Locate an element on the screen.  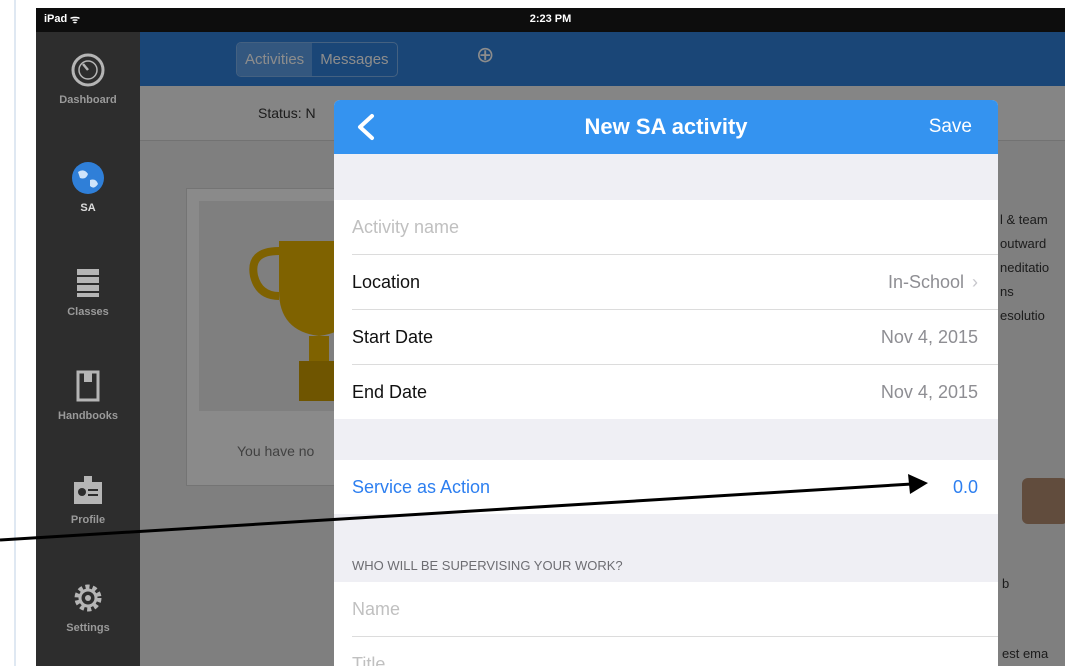
location-row: Location In-School › is located at coordinates (675, 282).